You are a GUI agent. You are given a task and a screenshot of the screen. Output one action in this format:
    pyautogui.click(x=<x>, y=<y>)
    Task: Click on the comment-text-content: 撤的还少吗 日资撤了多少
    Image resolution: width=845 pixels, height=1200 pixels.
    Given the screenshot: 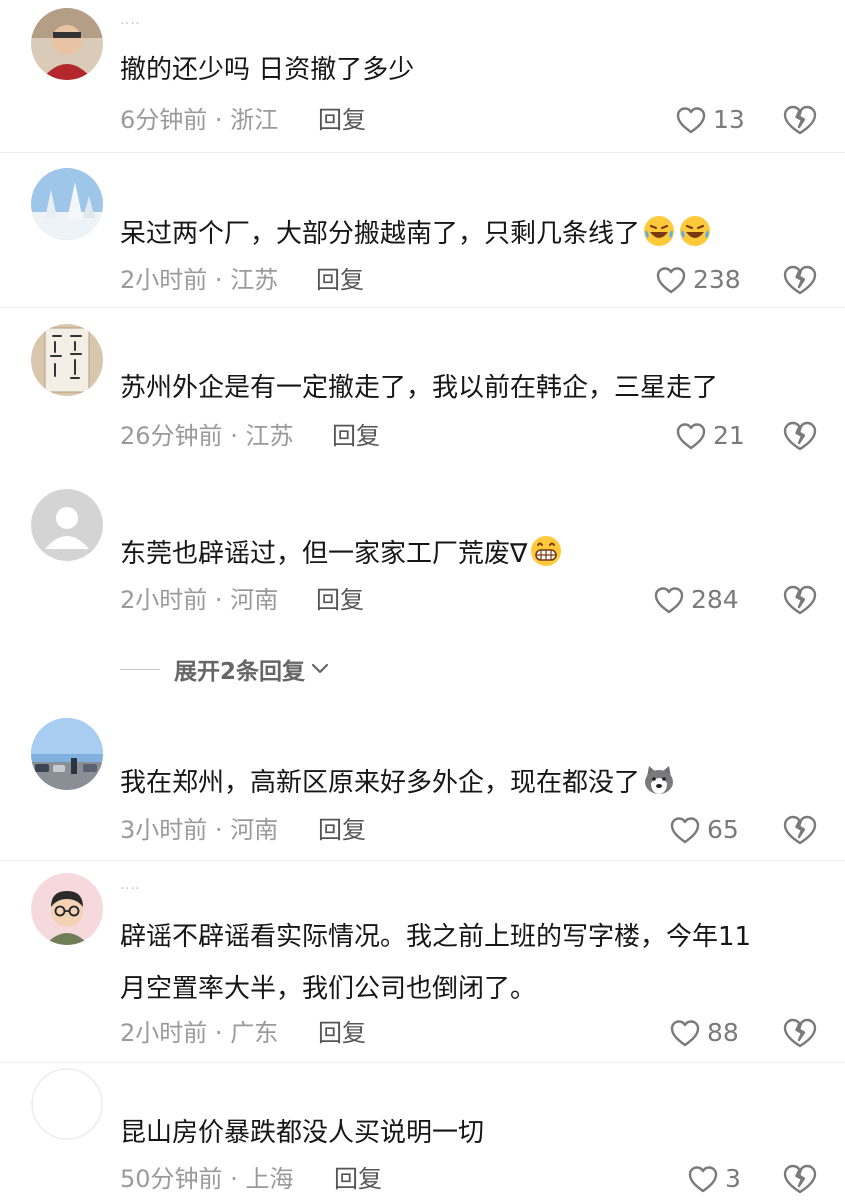 What is the action you would take?
    pyautogui.click(x=267, y=70)
    